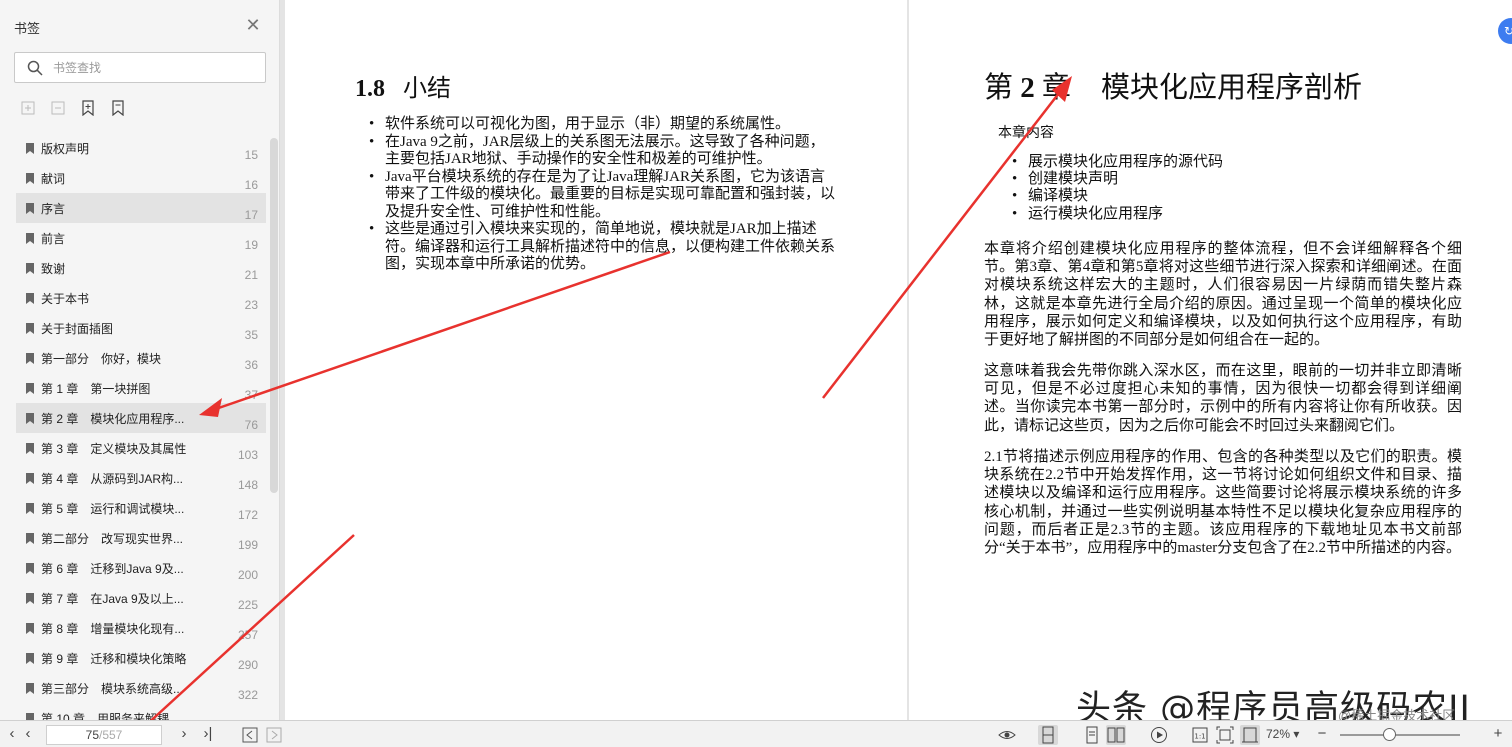  I want to click on bookmark-title: 致谢, so click(53, 268).